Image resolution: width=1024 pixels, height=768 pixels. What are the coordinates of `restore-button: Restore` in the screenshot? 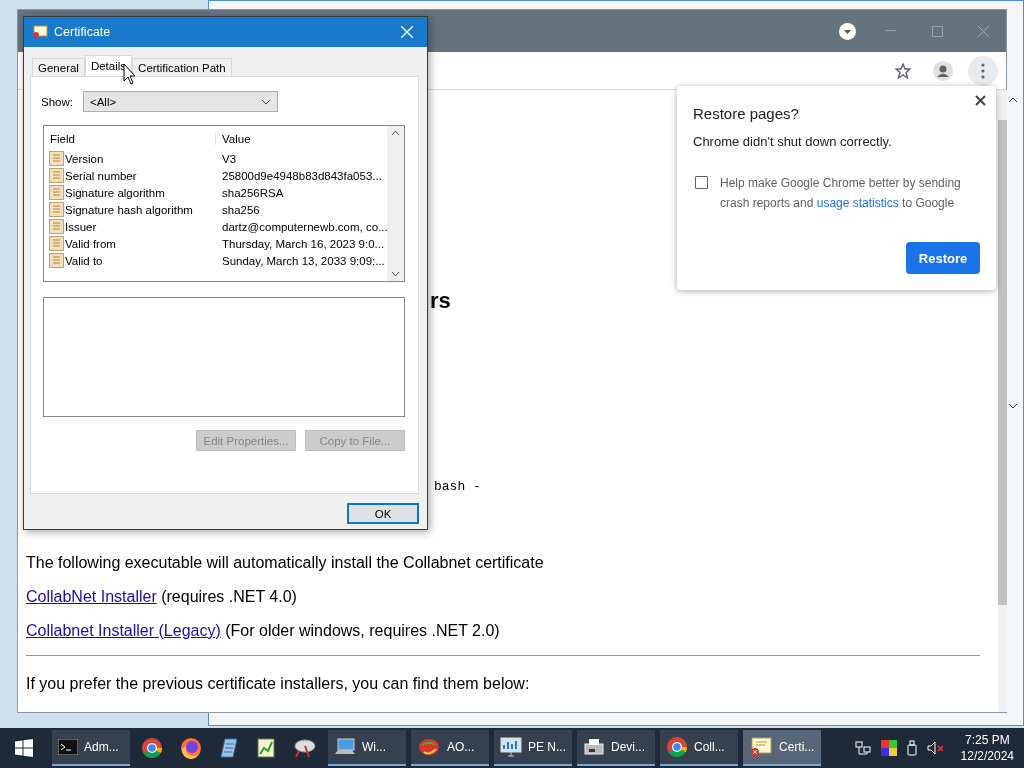 It's located at (943, 258).